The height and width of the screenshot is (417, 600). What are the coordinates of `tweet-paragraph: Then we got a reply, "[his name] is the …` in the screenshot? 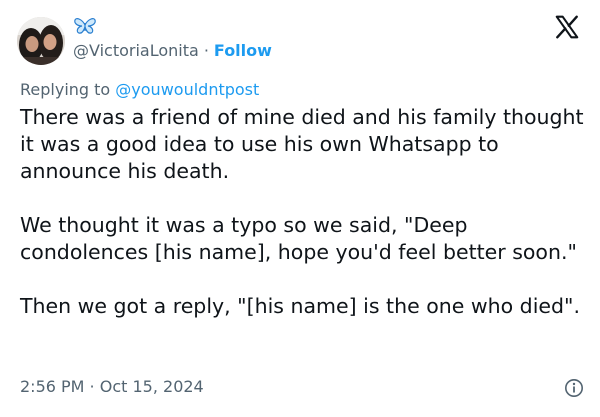 It's located at (300, 306).